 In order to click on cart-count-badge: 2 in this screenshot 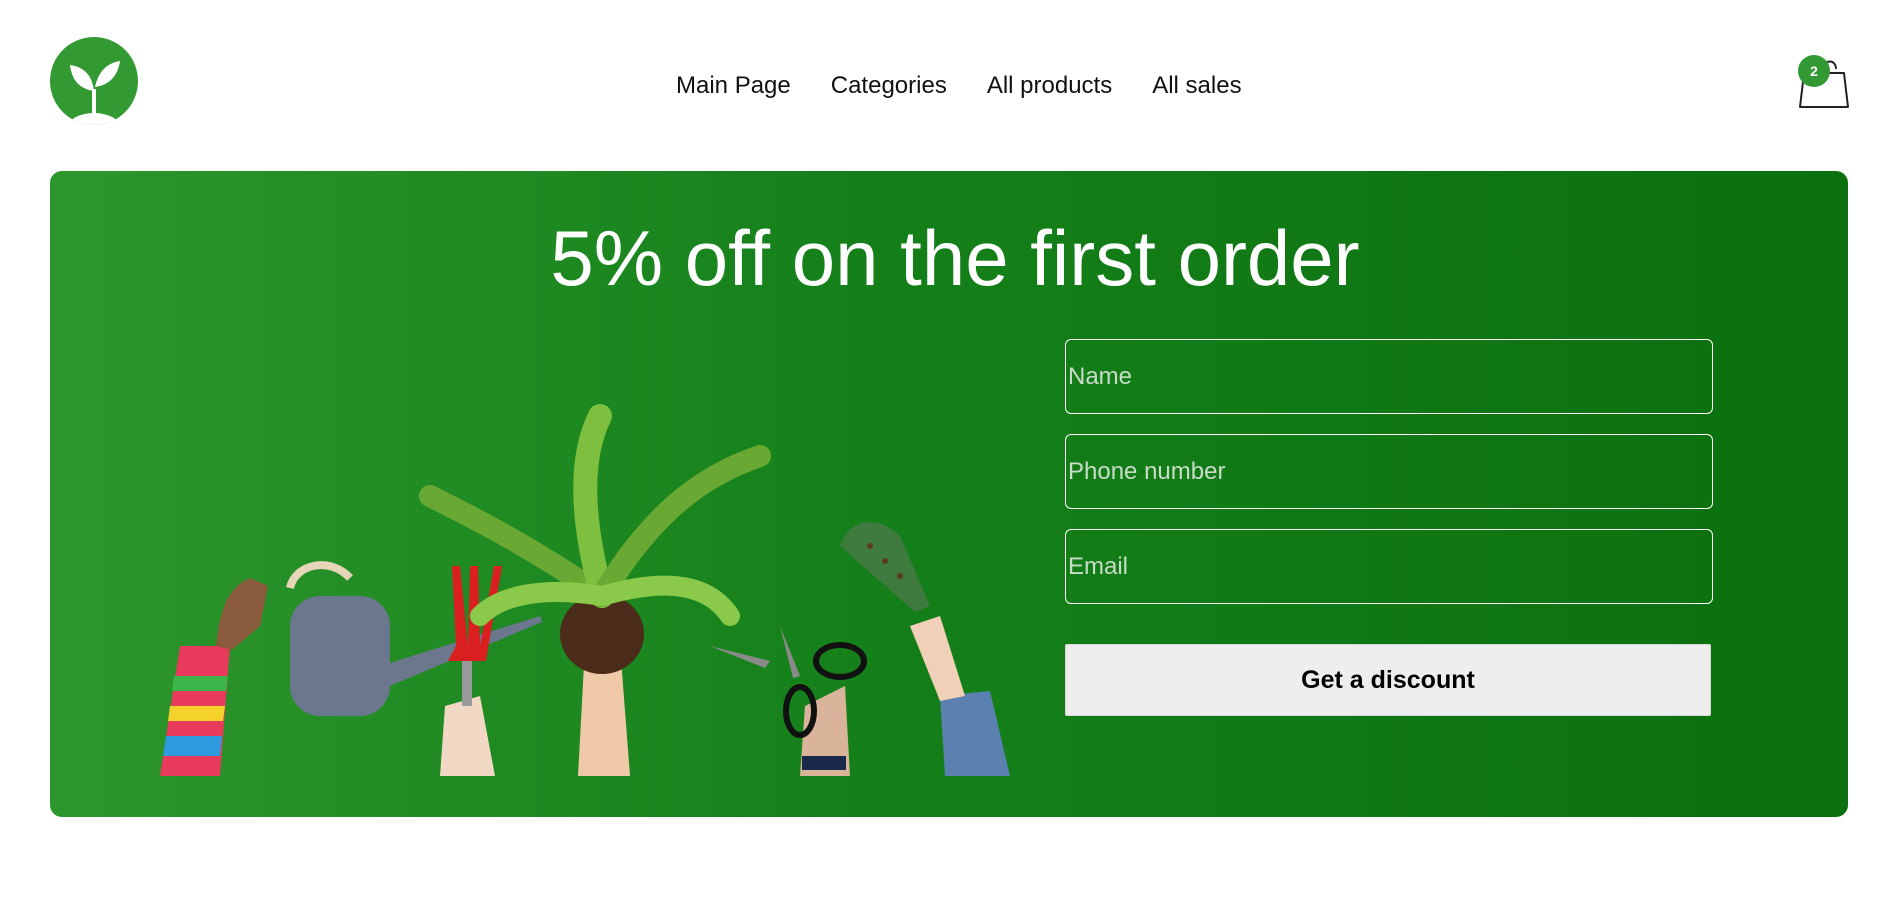, I will do `click(1814, 71)`.